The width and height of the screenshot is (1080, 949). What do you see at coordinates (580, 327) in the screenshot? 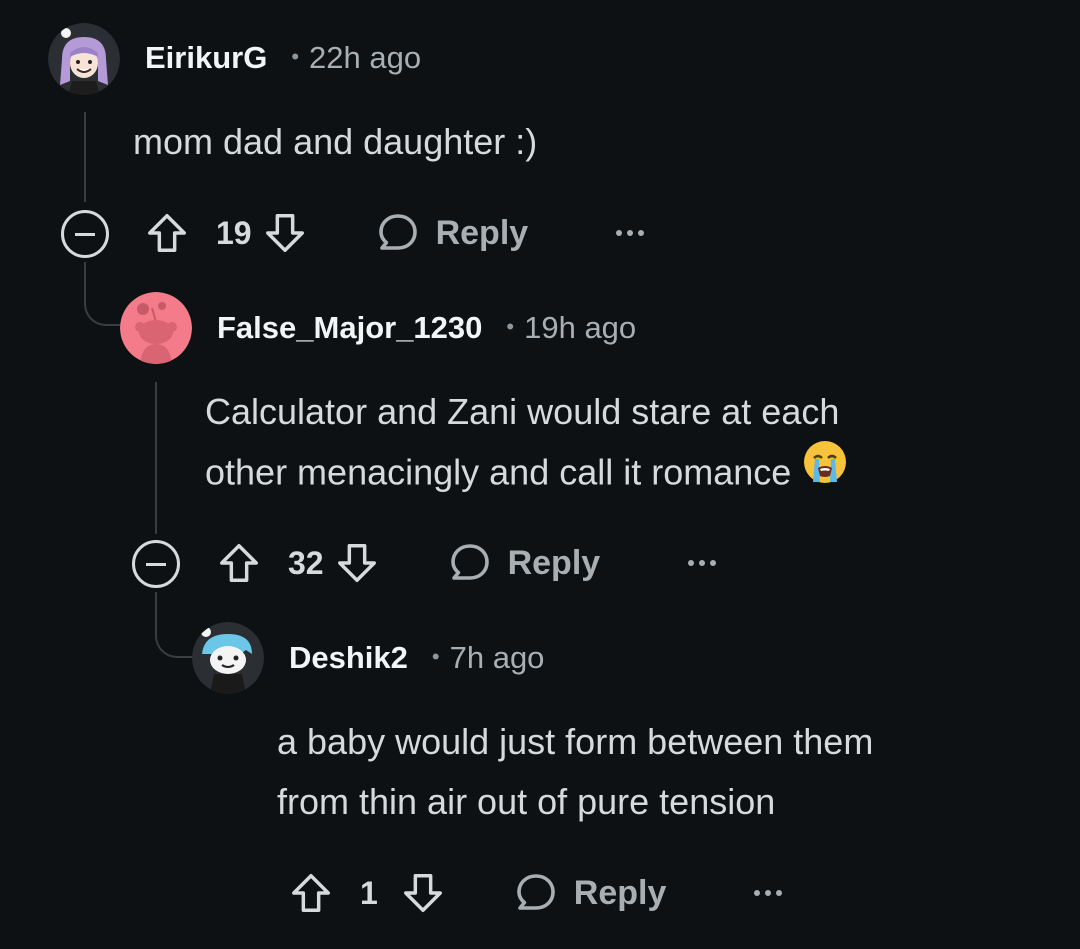
I see `timestamp: 19h ago` at bounding box center [580, 327].